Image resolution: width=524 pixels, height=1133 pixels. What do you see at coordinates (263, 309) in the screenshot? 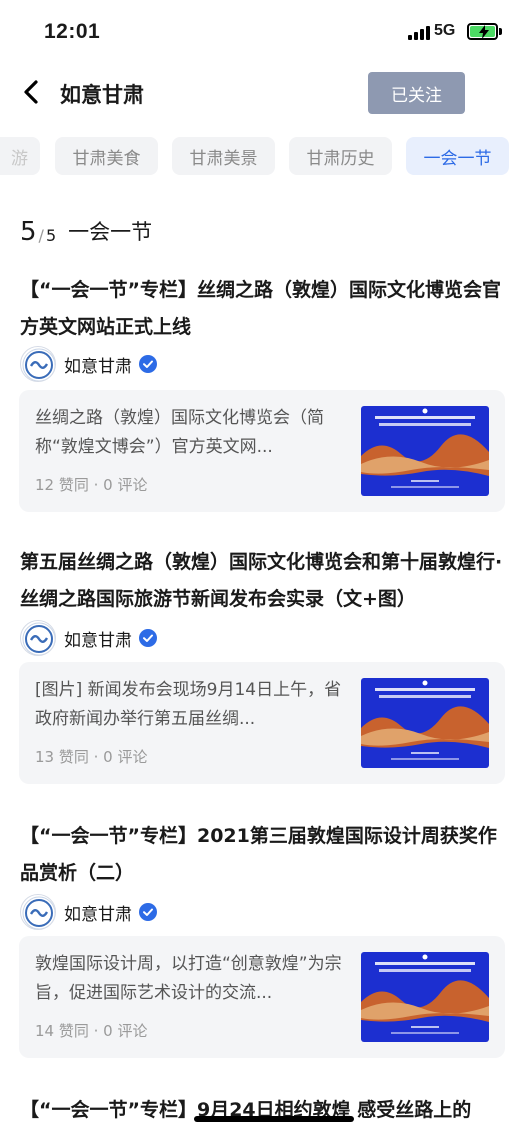
I see `article-title: 【“一会一节”专栏】丝绸之路（敦煌）国际文化博览会官方英文网站正式上线` at bounding box center [263, 309].